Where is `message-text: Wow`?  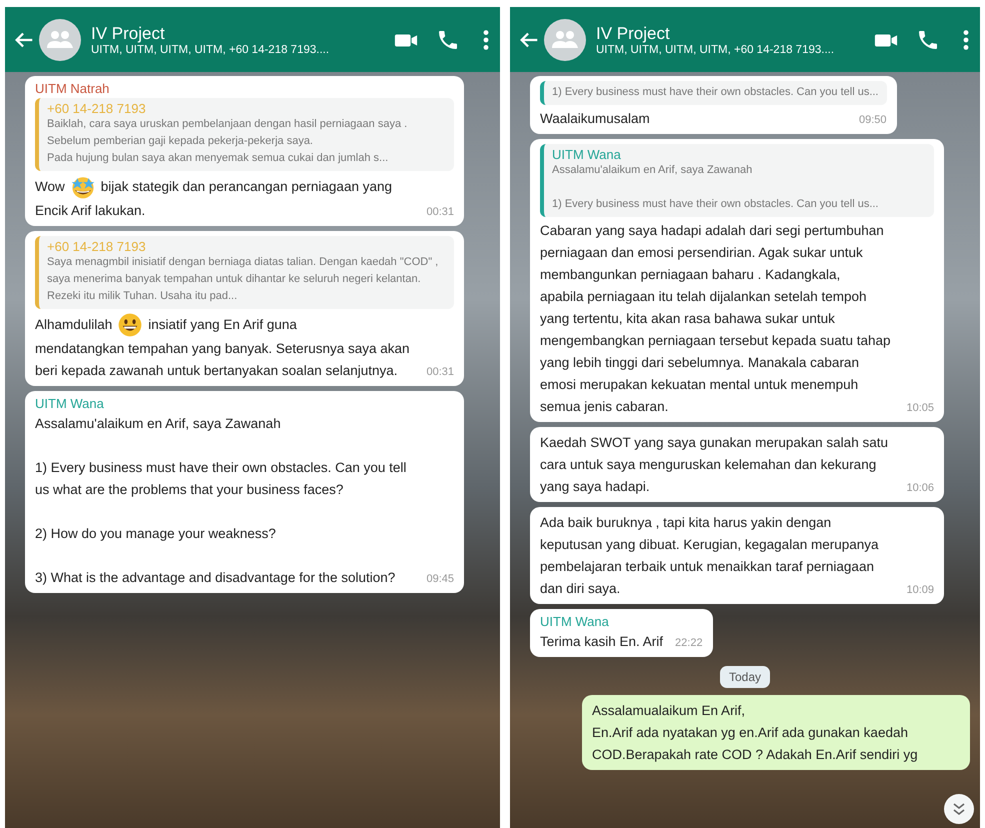
message-text: Wow is located at coordinates (50, 187).